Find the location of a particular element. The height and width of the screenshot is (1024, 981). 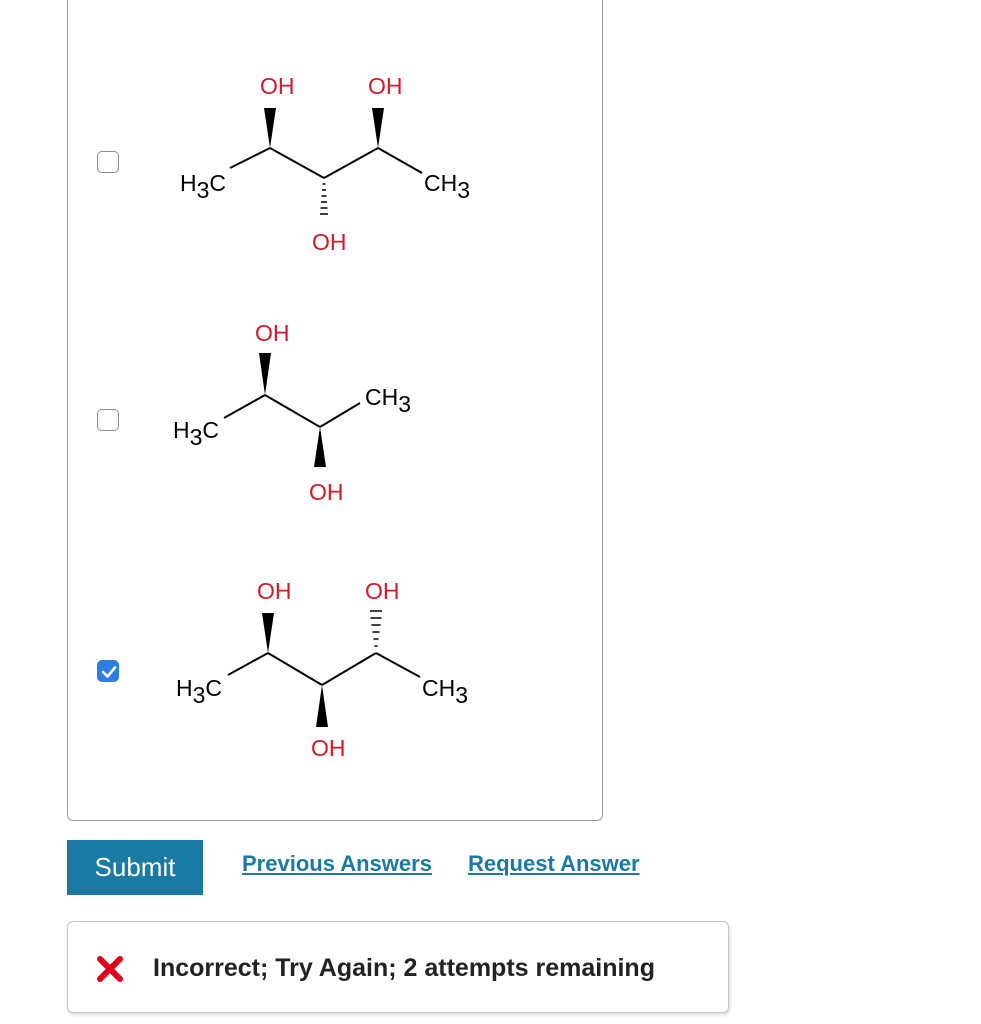

x-mark-icon is located at coordinates (110, 969).